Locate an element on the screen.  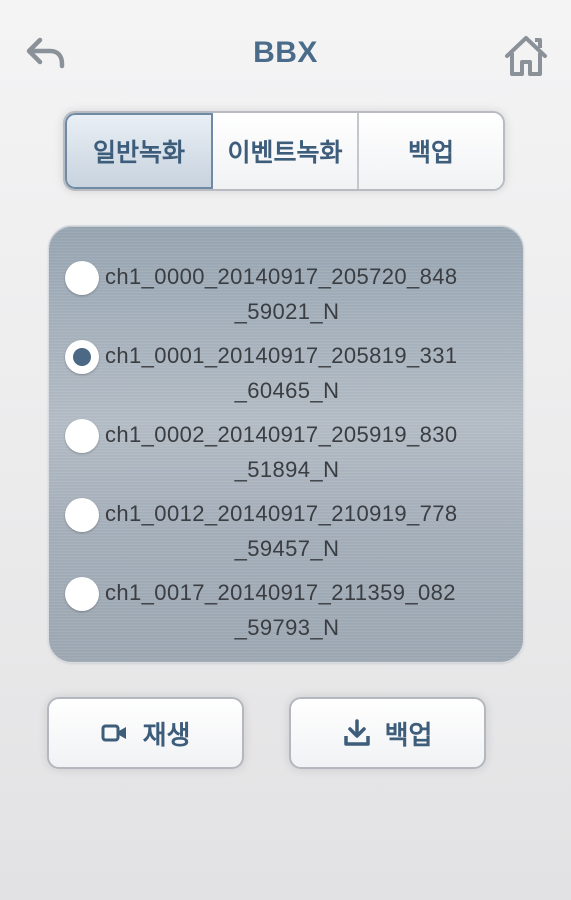
radio-button-selected is located at coordinates (82, 357).